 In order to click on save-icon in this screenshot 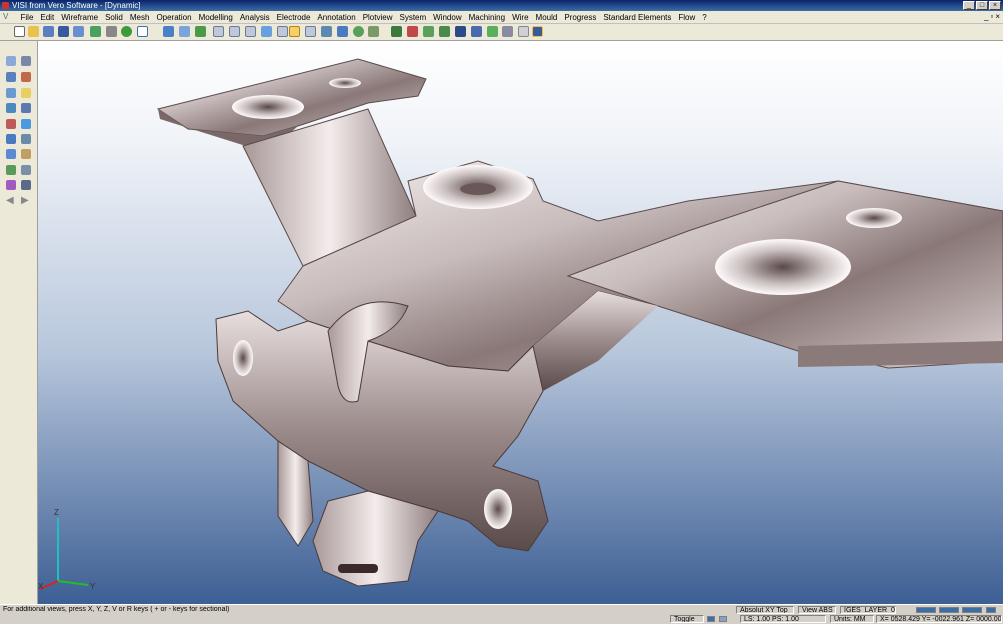, I will do `click(63, 31)`.